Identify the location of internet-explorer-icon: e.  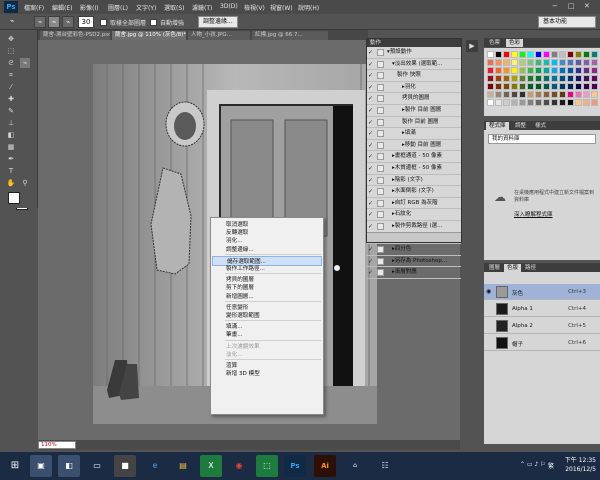
(155, 466).